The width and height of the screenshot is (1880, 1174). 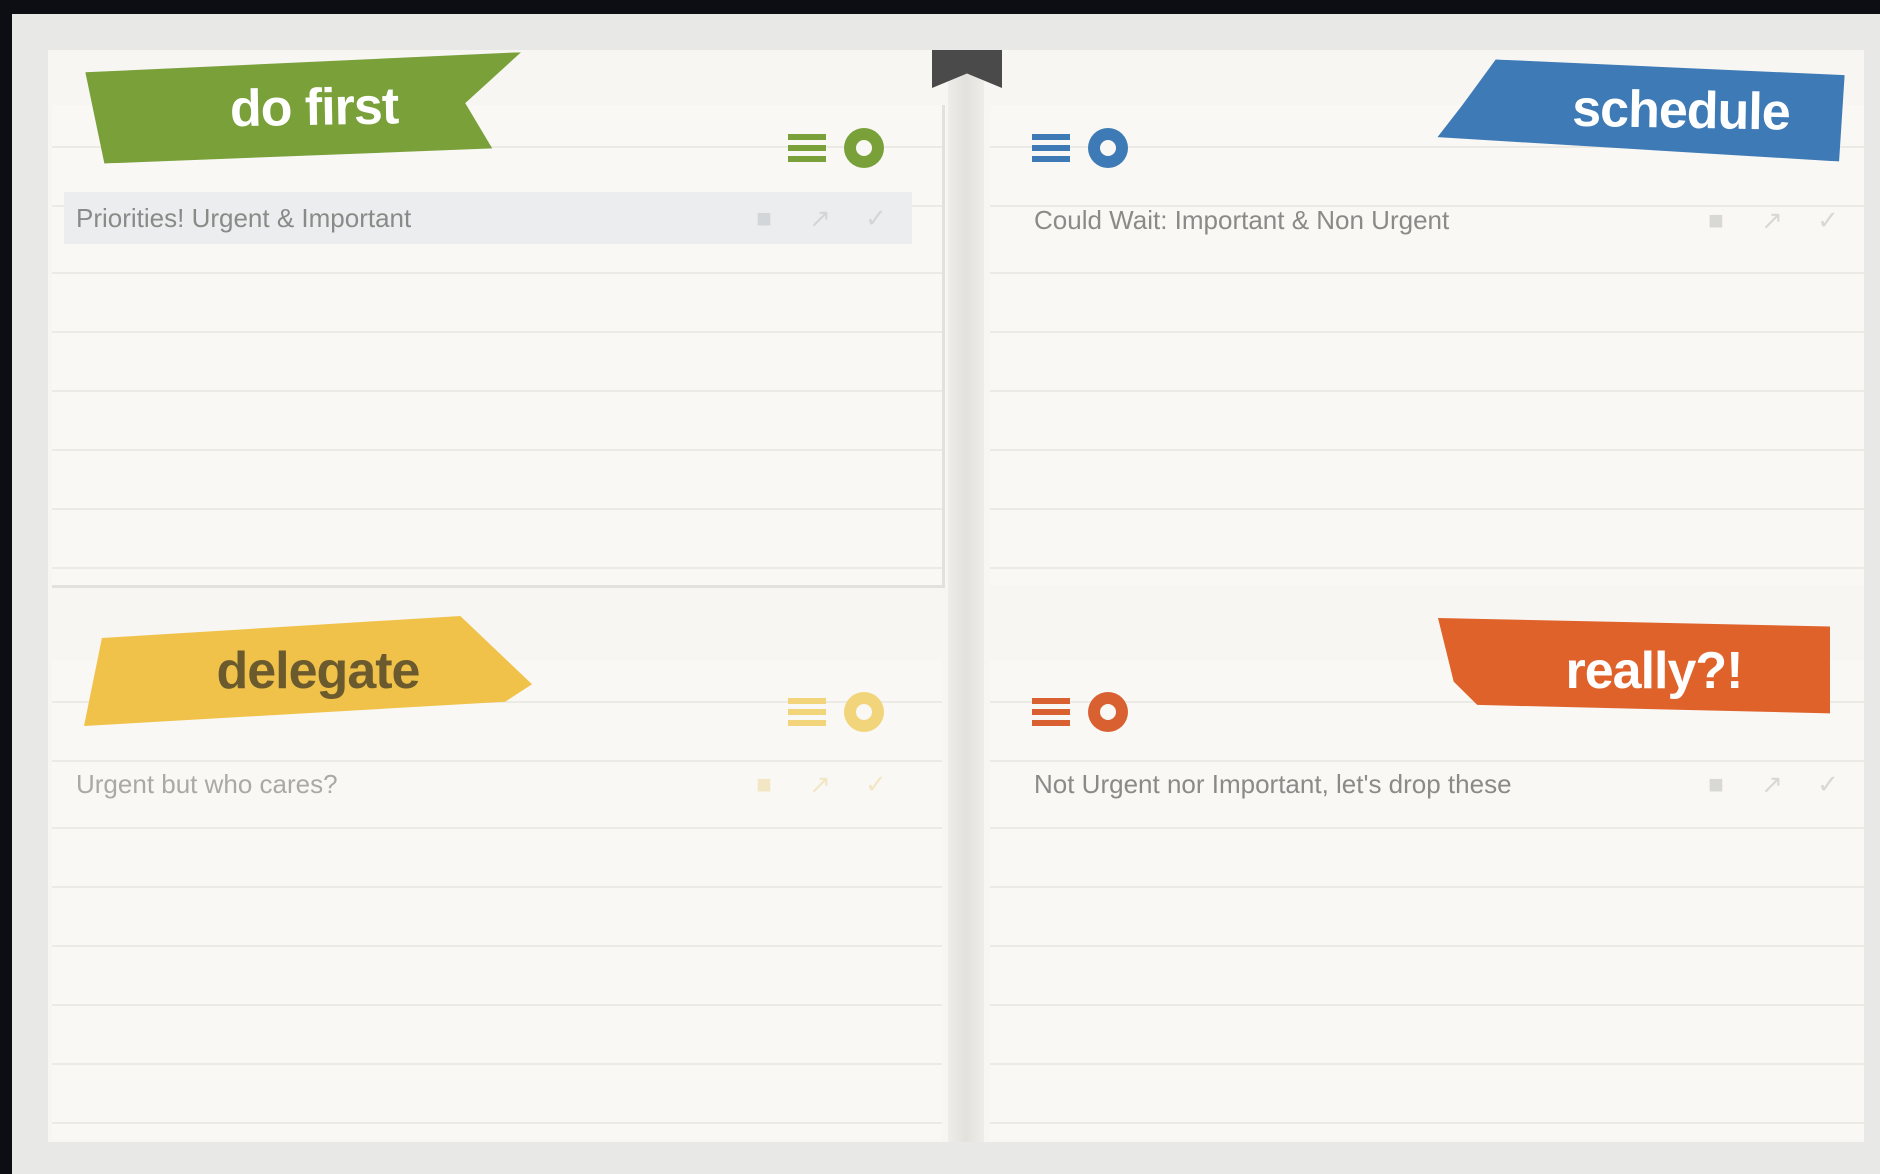 I want to click on label-really-text: really?!, so click(x=1654, y=671).